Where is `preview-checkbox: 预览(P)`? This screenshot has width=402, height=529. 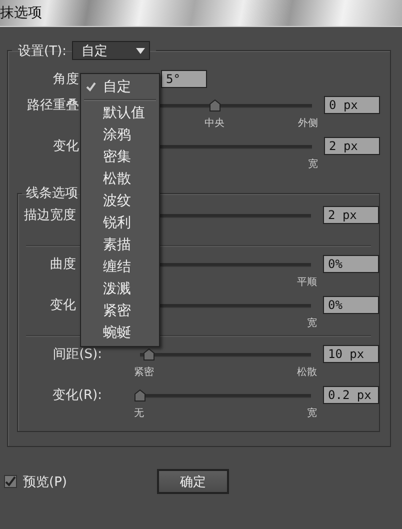 preview-checkbox: 预览(P) is located at coordinates (35, 481).